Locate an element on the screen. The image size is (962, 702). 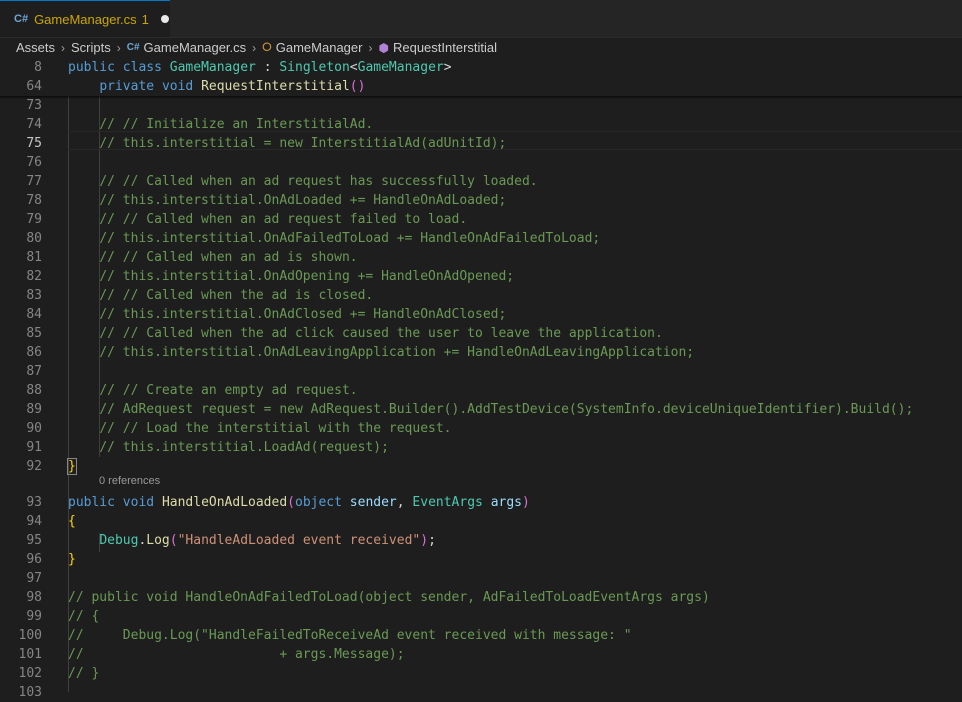
line-number: 93 is located at coordinates (34, 502).